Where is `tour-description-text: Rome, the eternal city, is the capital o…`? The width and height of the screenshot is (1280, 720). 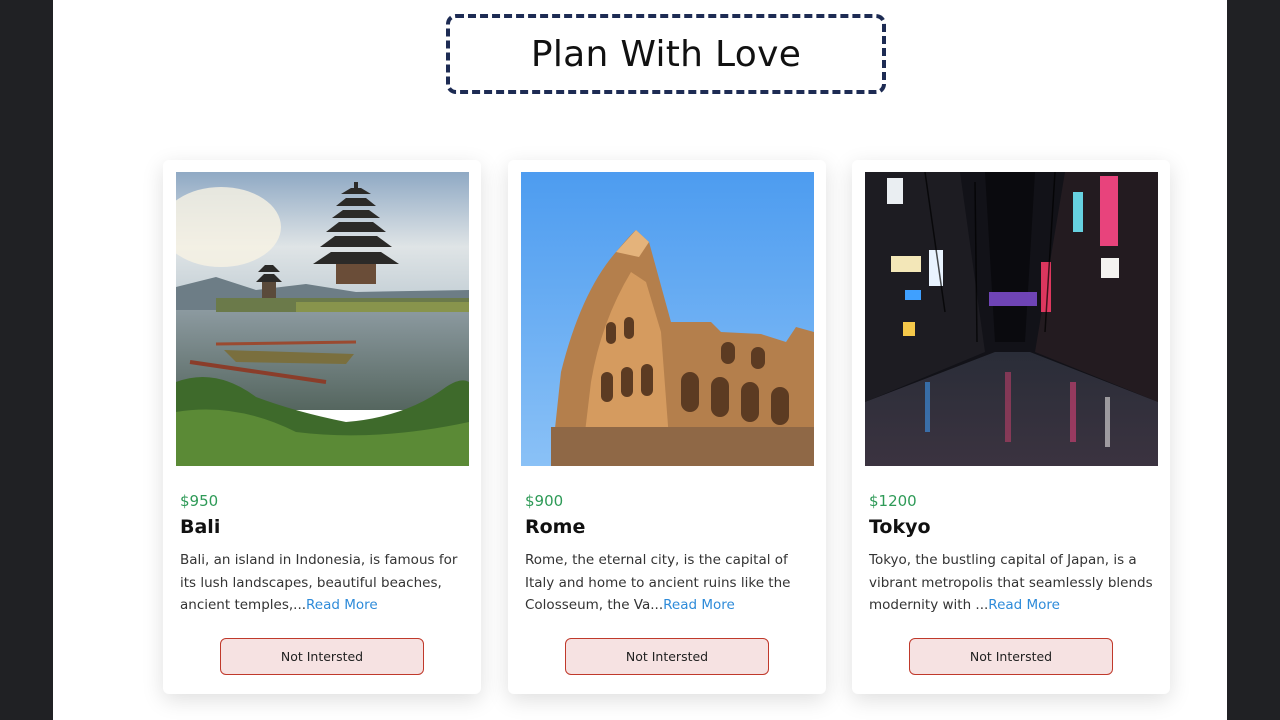 tour-description-text: Rome, the eternal city, is the capital o… is located at coordinates (658, 582).